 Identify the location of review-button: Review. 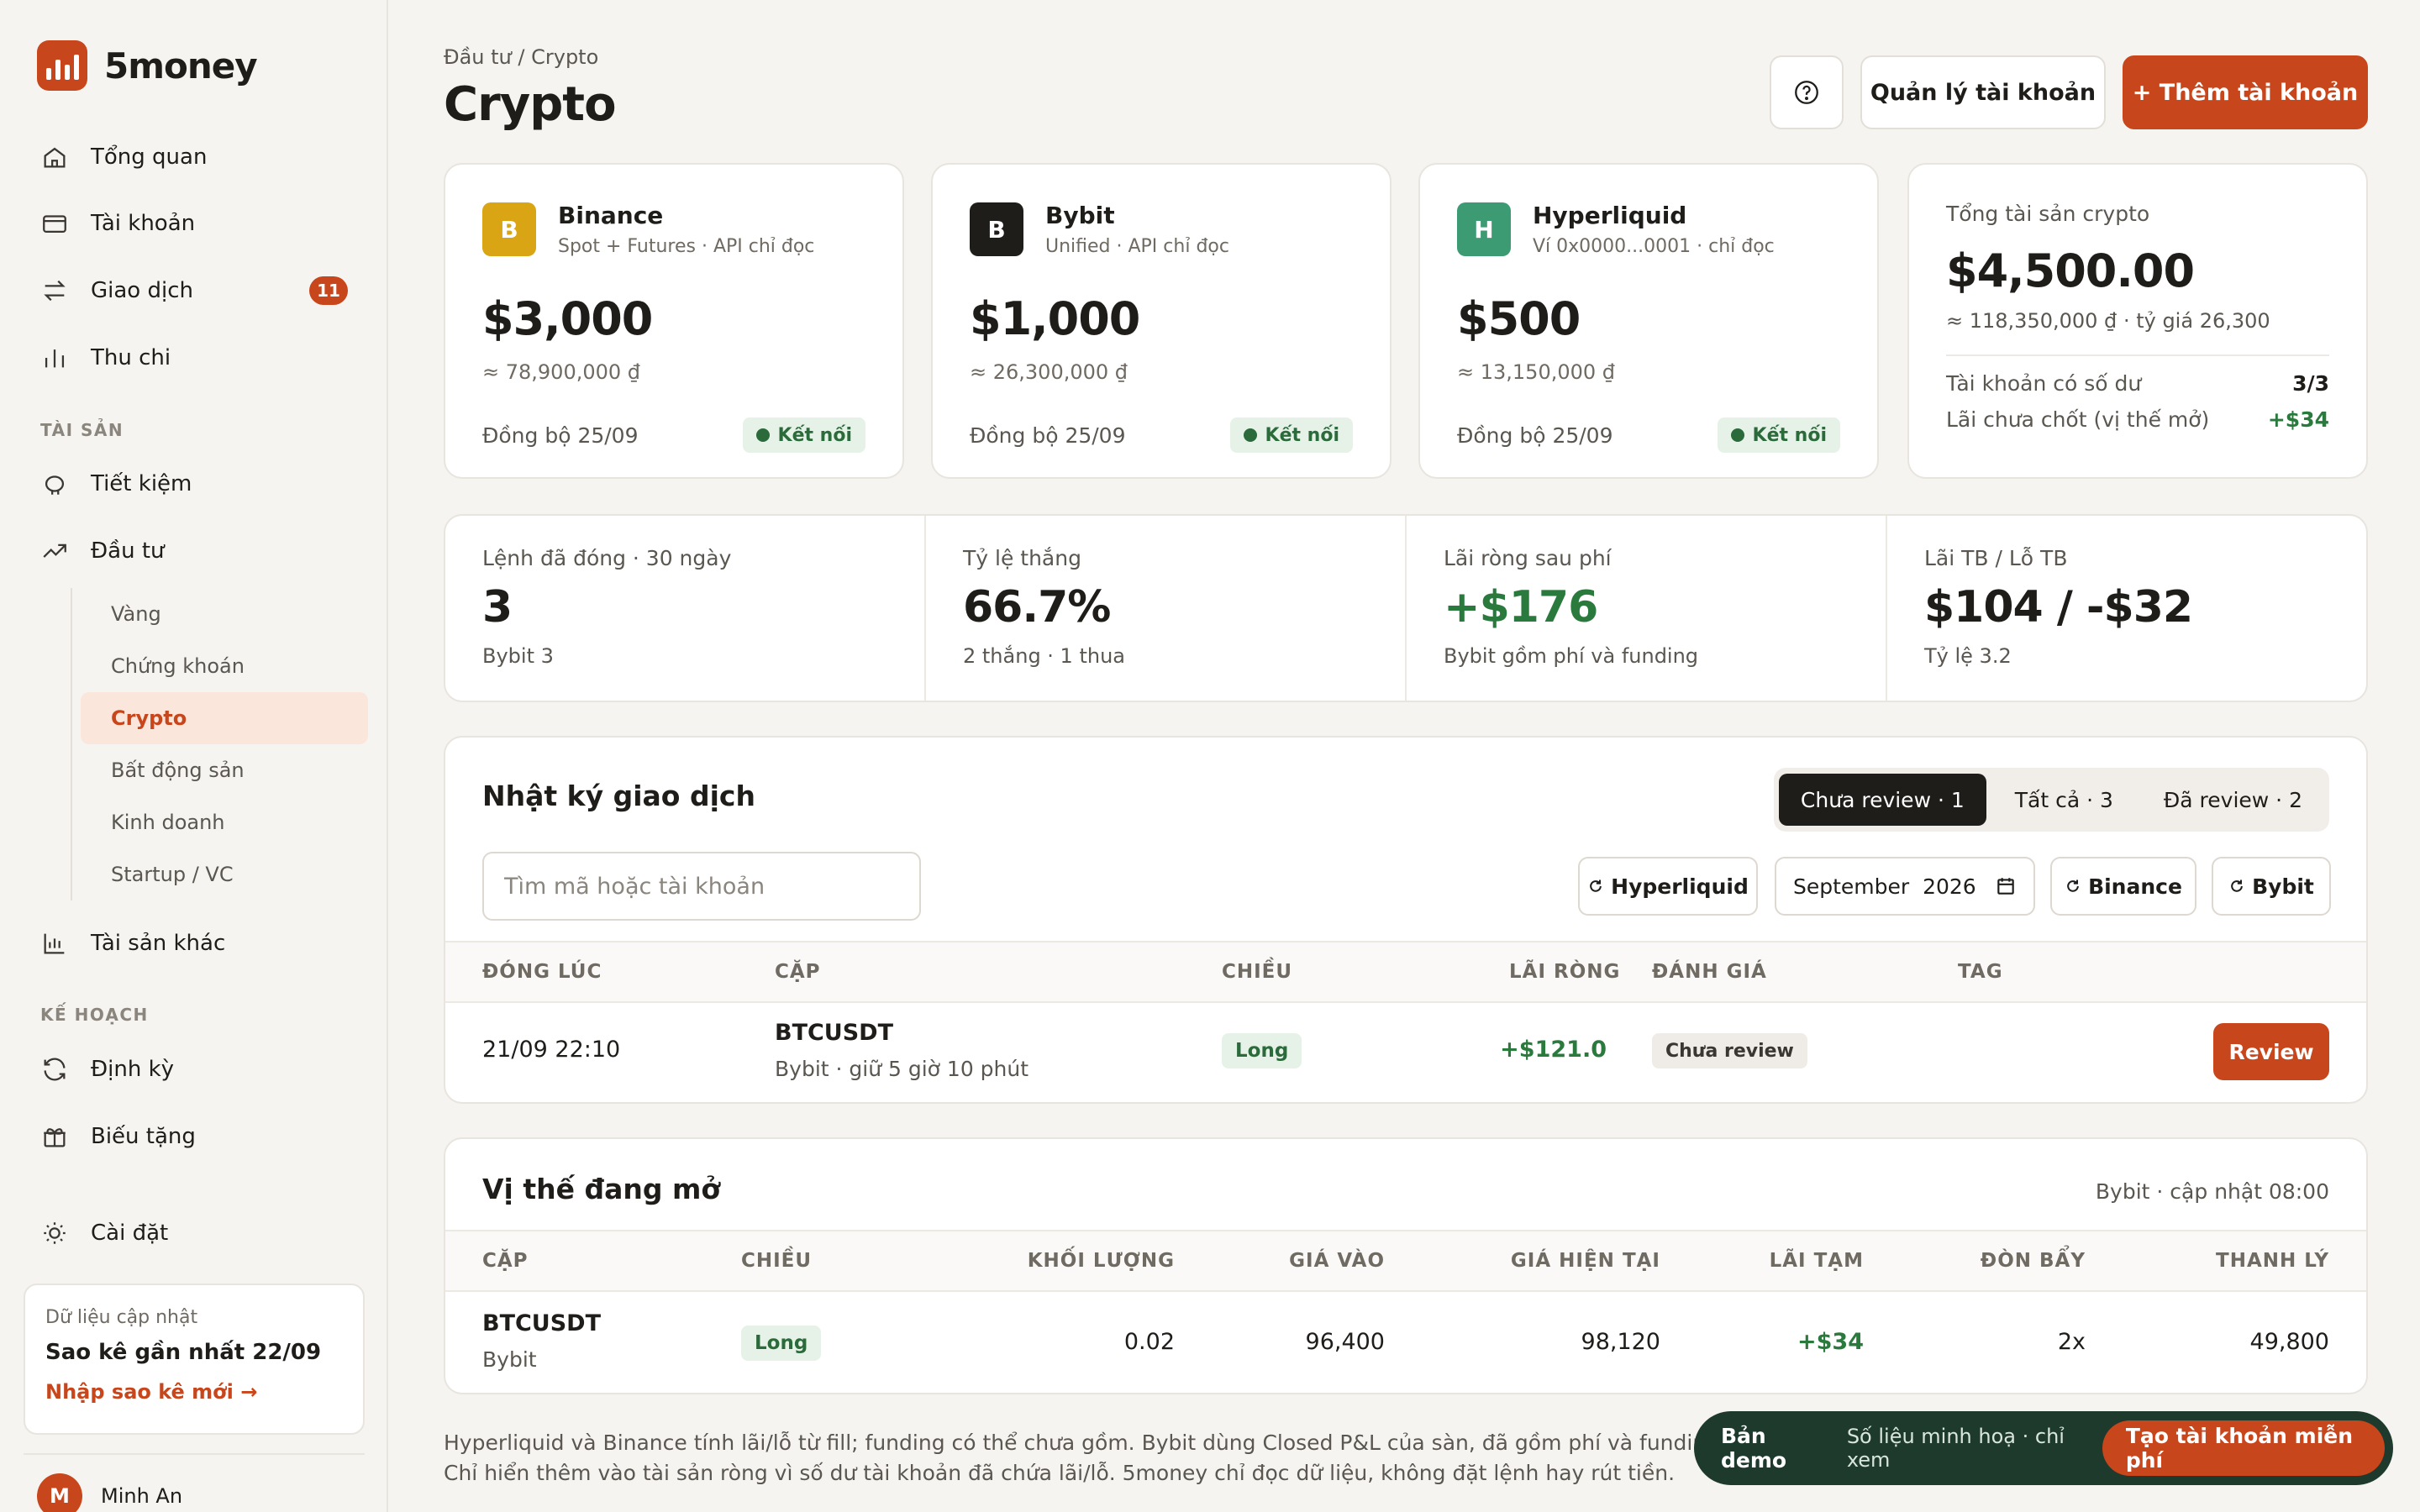
(2271, 1051).